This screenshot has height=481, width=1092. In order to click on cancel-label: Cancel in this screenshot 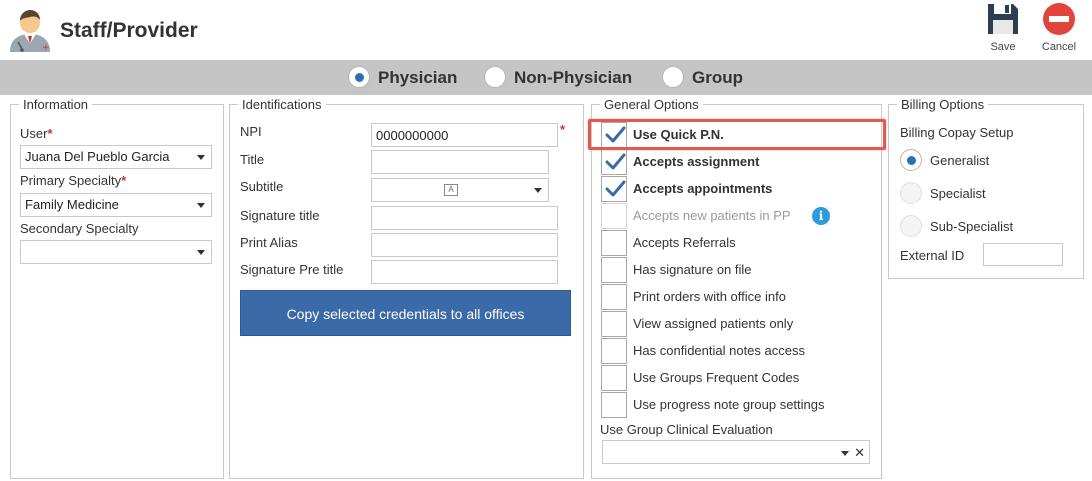, I will do `click(1059, 47)`.